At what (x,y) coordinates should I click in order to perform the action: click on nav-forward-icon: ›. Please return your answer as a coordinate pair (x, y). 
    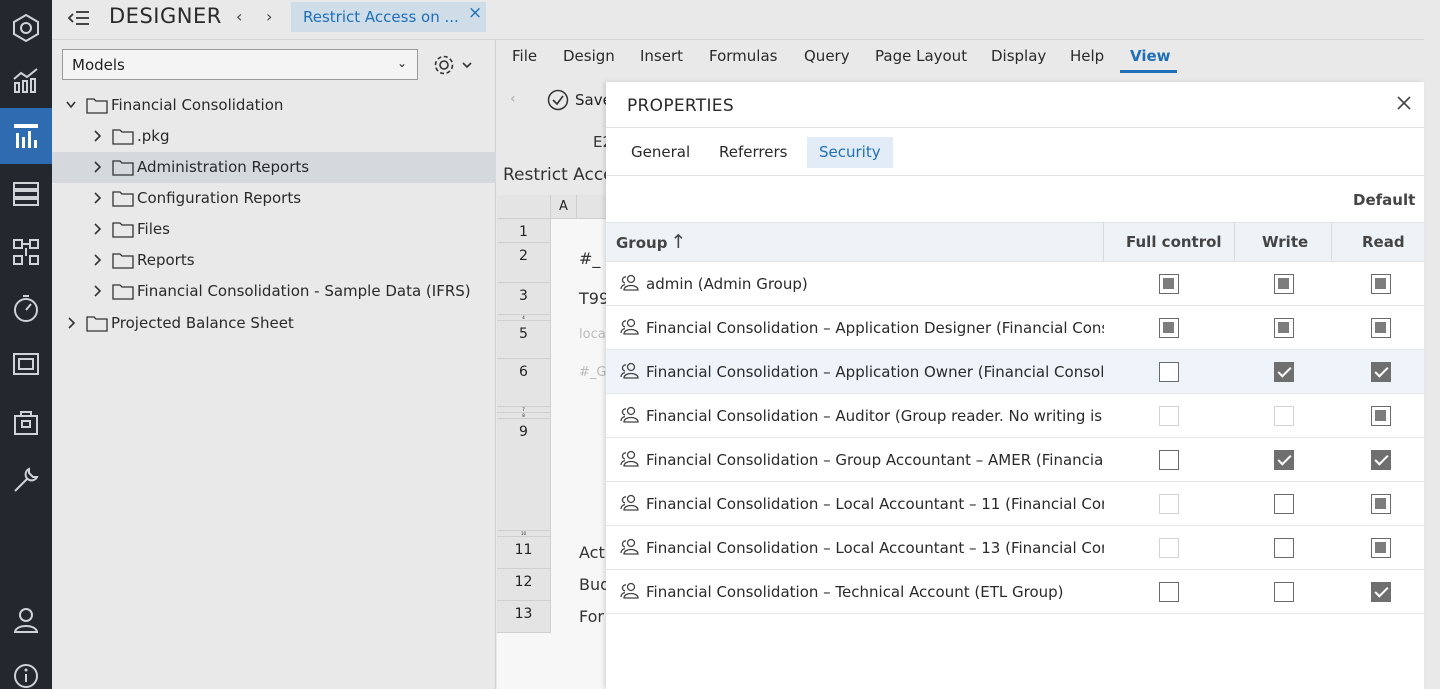
    Looking at the image, I should click on (269, 16).